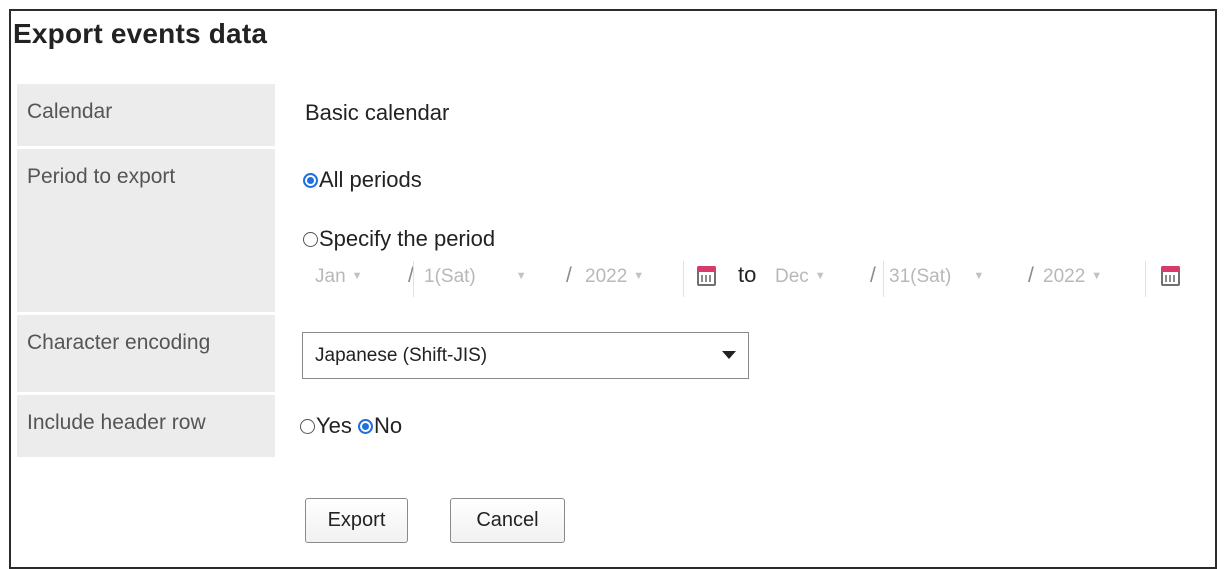 The width and height of the screenshot is (1225, 569). Describe the element at coordinates (377, 112) in the screenshot. I see `calendar-value: Basic calendar` at that location.